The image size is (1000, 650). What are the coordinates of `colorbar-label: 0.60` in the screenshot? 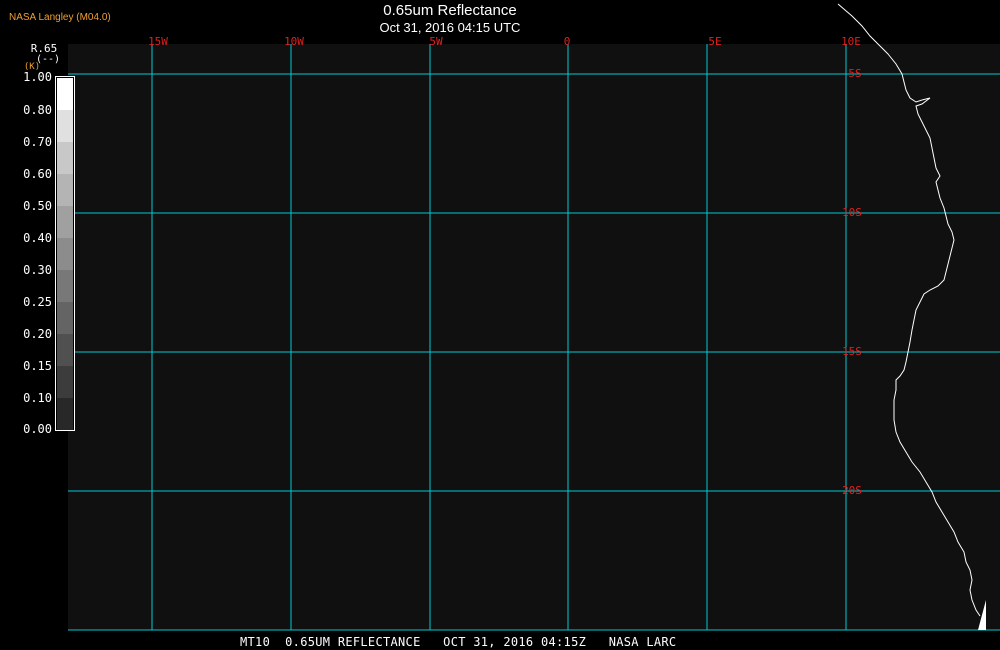 It's located at (37, 174).